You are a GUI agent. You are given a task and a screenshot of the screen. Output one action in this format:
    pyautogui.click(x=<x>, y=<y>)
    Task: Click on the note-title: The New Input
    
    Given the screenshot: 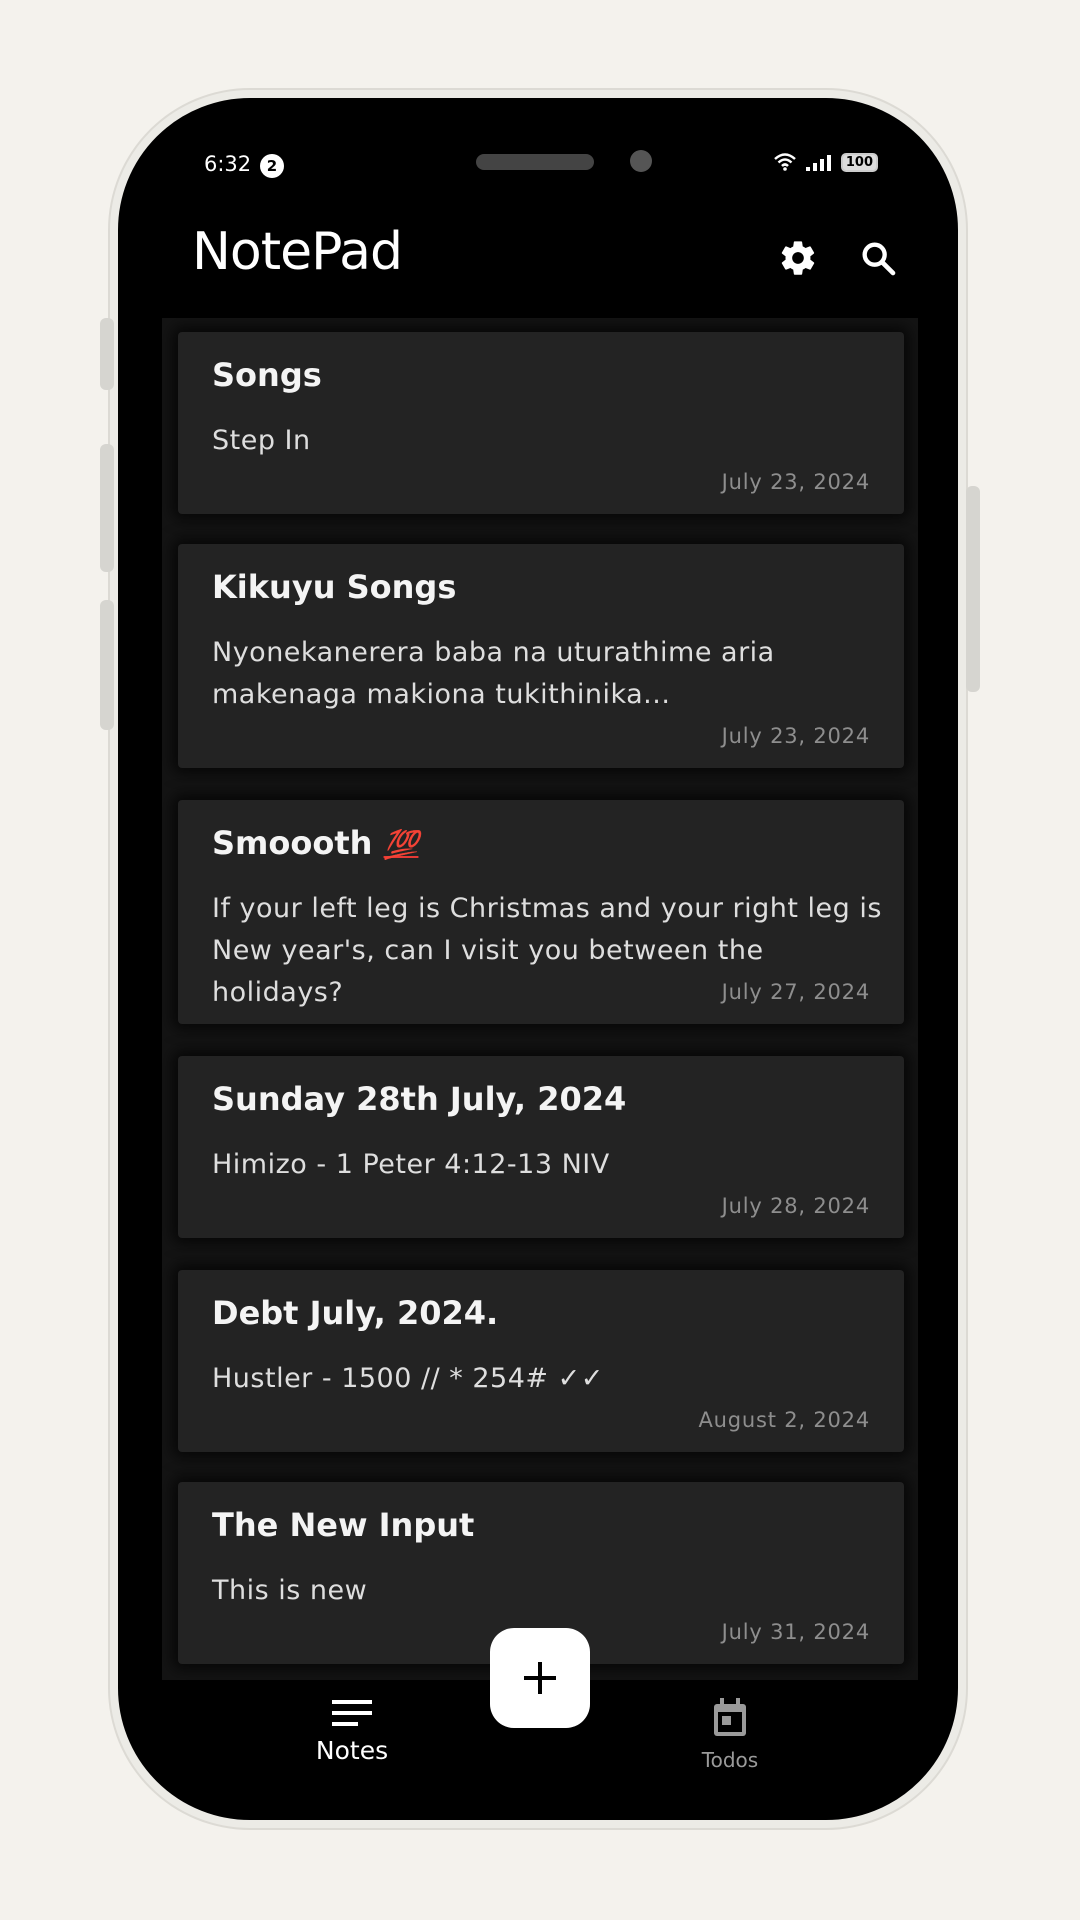 What is the action you would take?
    pyautogui.click(x=343, y=1525)
    